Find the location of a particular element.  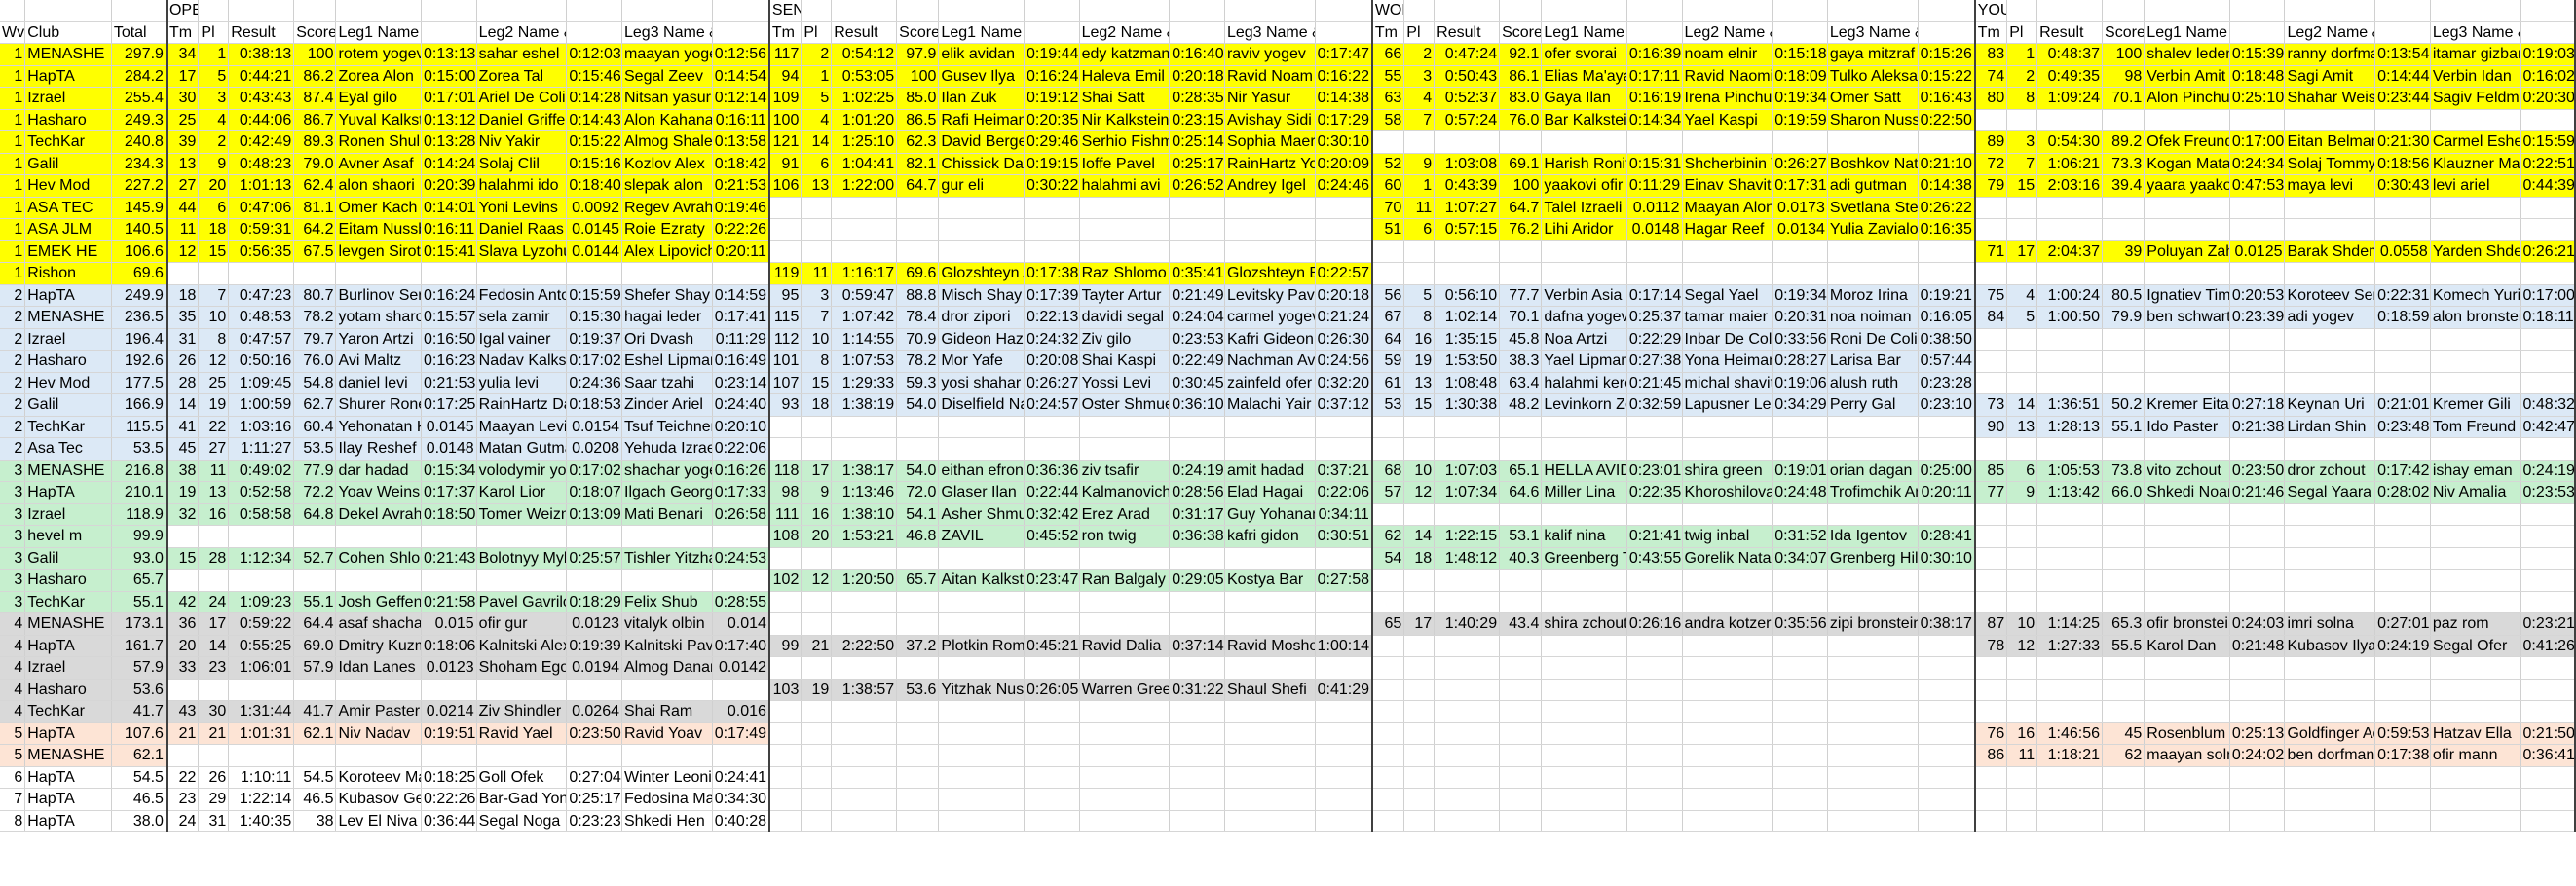

open-cell: 69.0 is located at coordinates (315, 646).